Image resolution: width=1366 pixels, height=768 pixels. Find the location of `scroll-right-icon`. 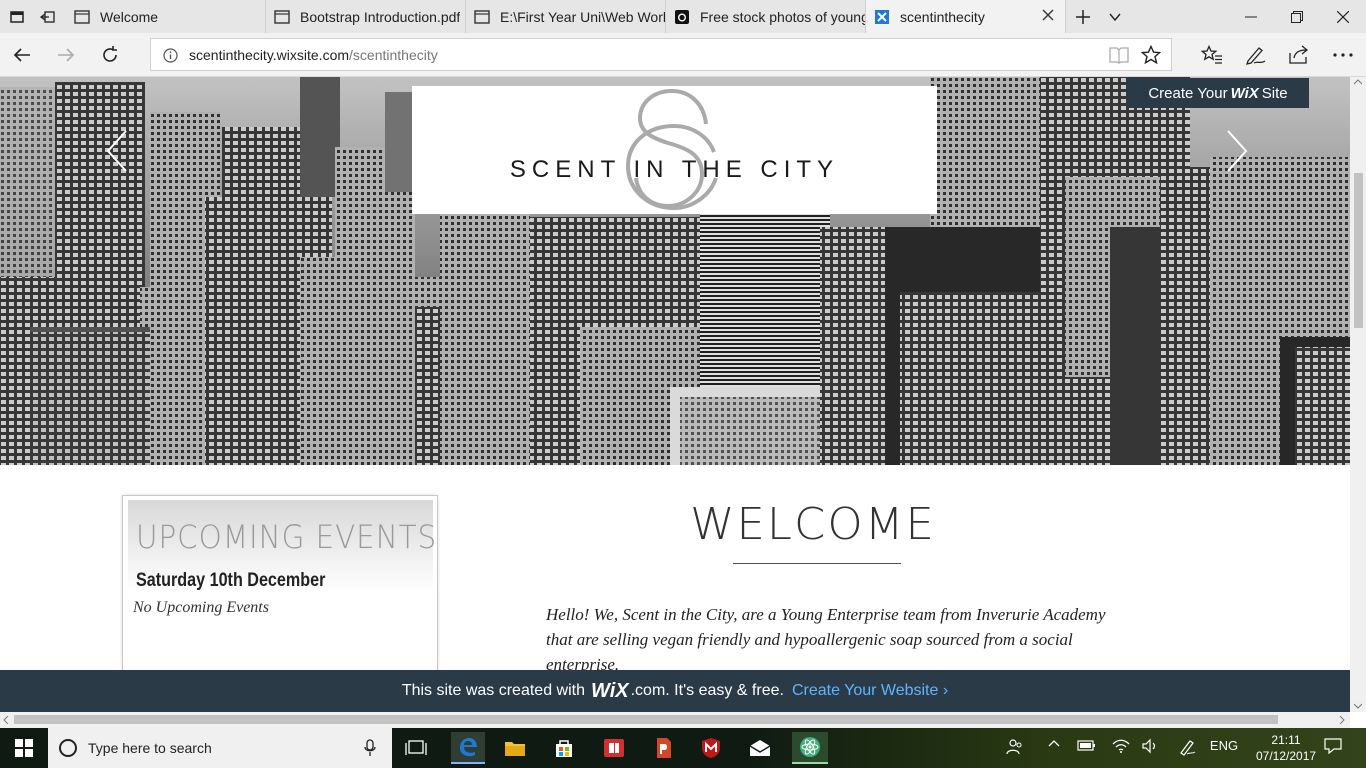

scroll-right-icon is located at coordinates (1342, 720).